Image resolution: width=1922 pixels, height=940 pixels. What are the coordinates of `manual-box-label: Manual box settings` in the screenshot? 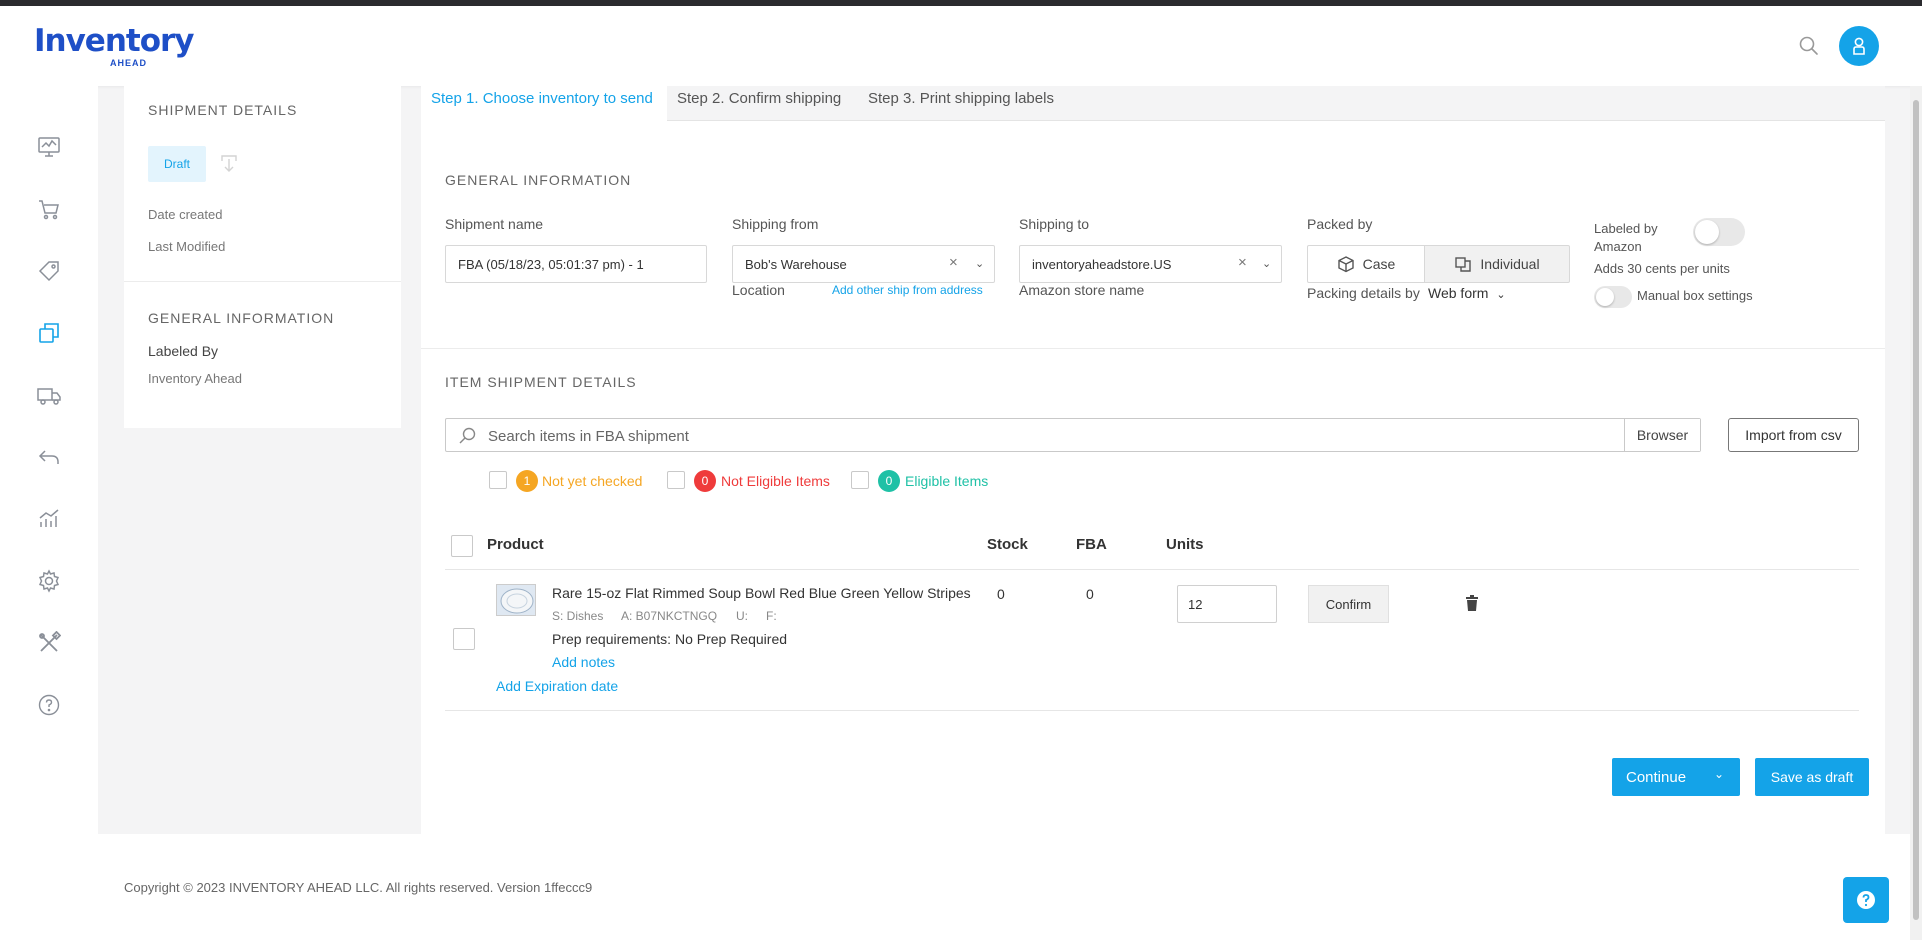 It's located at (1695, 295).